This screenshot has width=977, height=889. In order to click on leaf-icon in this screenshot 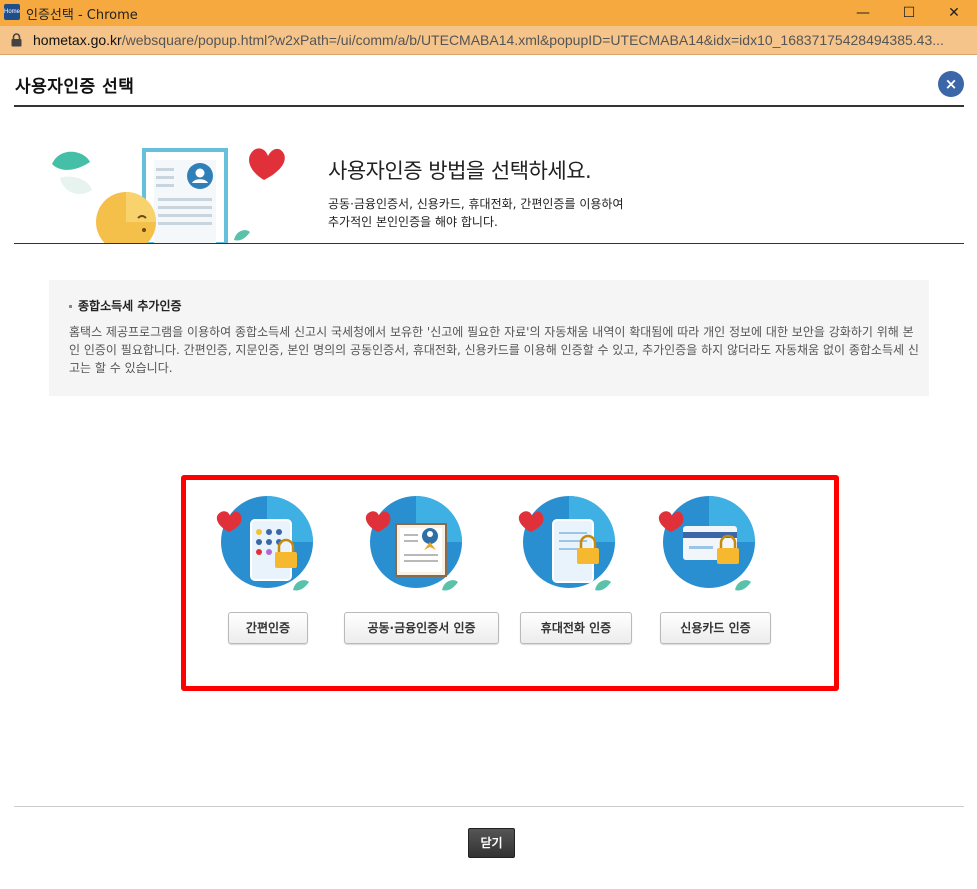, I will do `click(71, 160)`.